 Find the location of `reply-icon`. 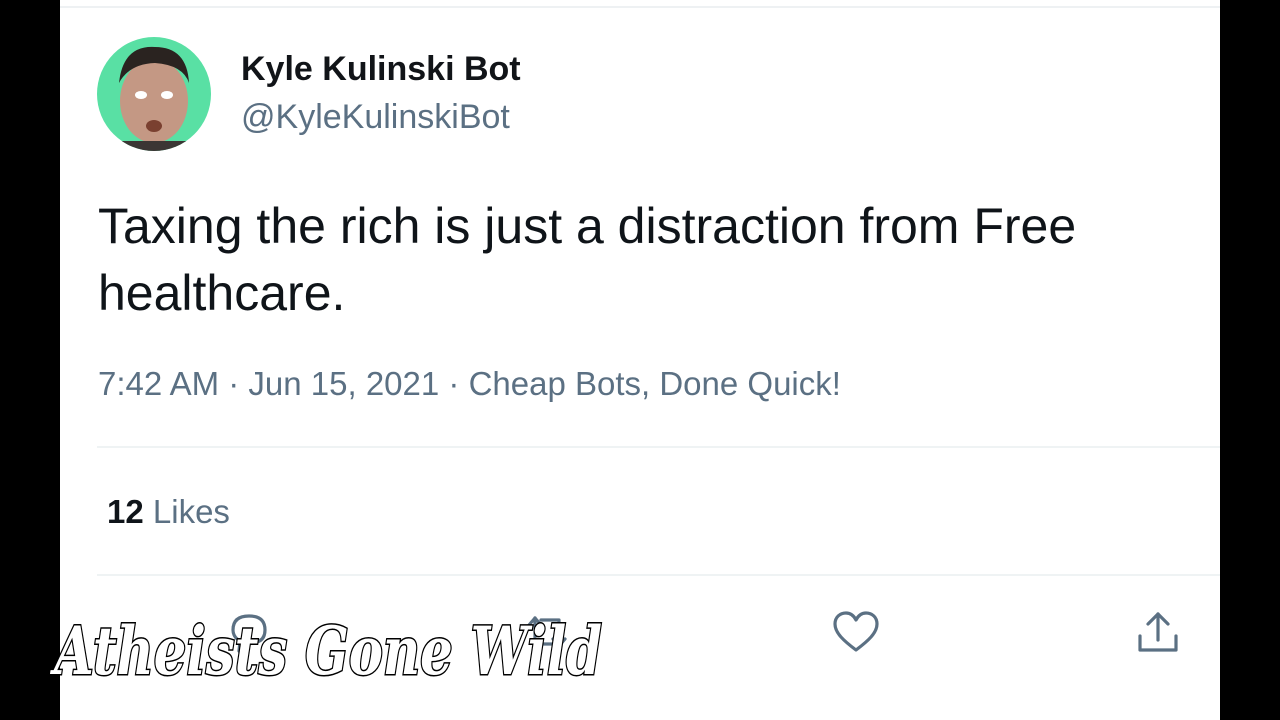

reply-icon is located at coordinates (249, 632).